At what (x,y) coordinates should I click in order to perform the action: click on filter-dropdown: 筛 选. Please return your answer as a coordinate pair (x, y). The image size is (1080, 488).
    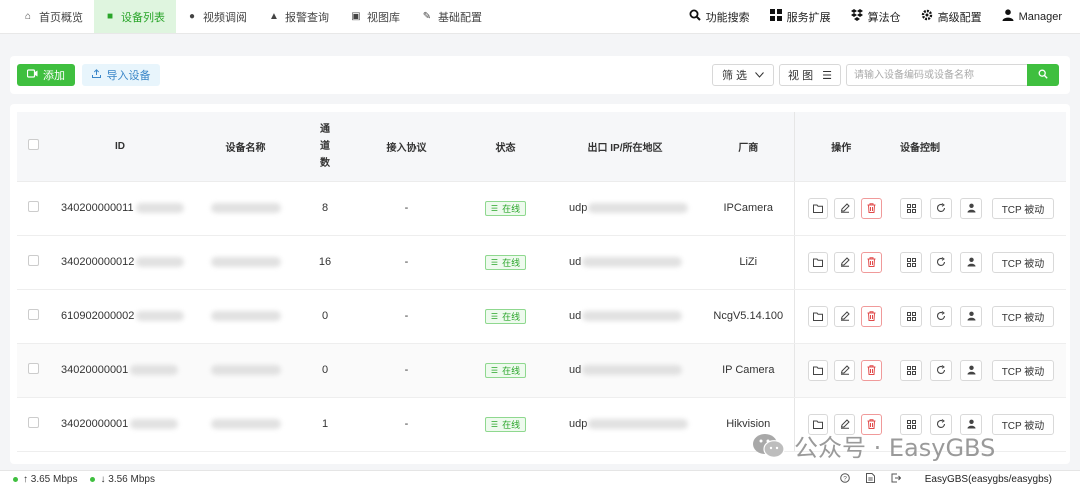
    Looking at the image, I should click on (743, 75).